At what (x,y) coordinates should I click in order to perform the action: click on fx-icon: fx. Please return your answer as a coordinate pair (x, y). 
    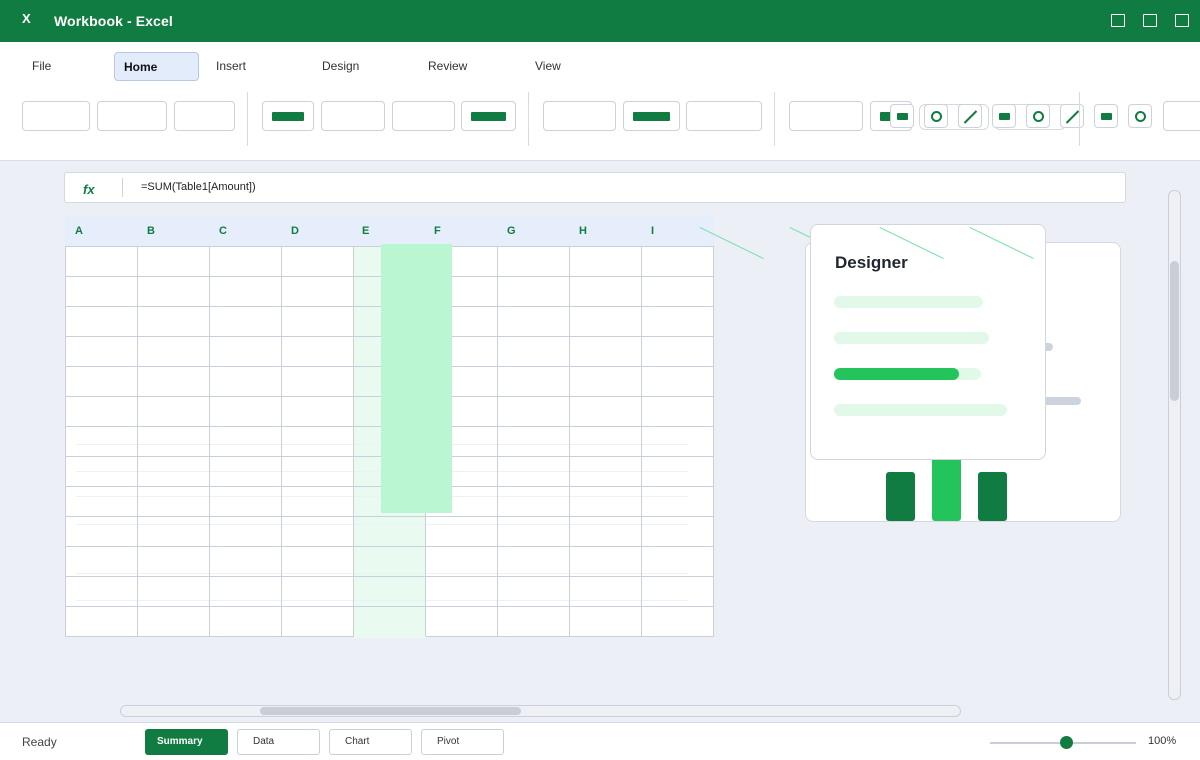
    Looking at the image, I should click on (89, 189).